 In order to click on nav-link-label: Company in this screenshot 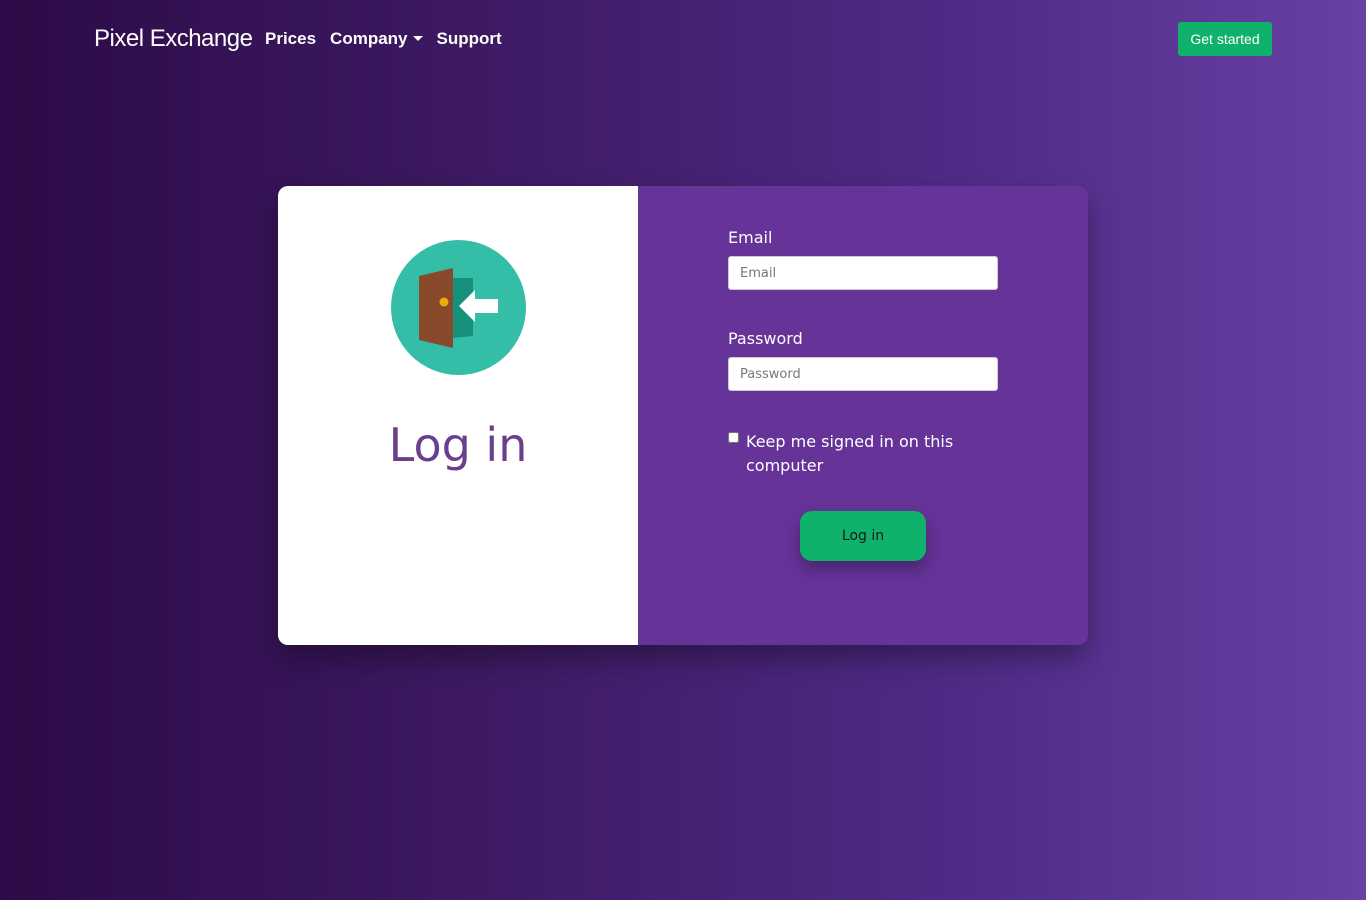, I will do `click(369, 38)`.